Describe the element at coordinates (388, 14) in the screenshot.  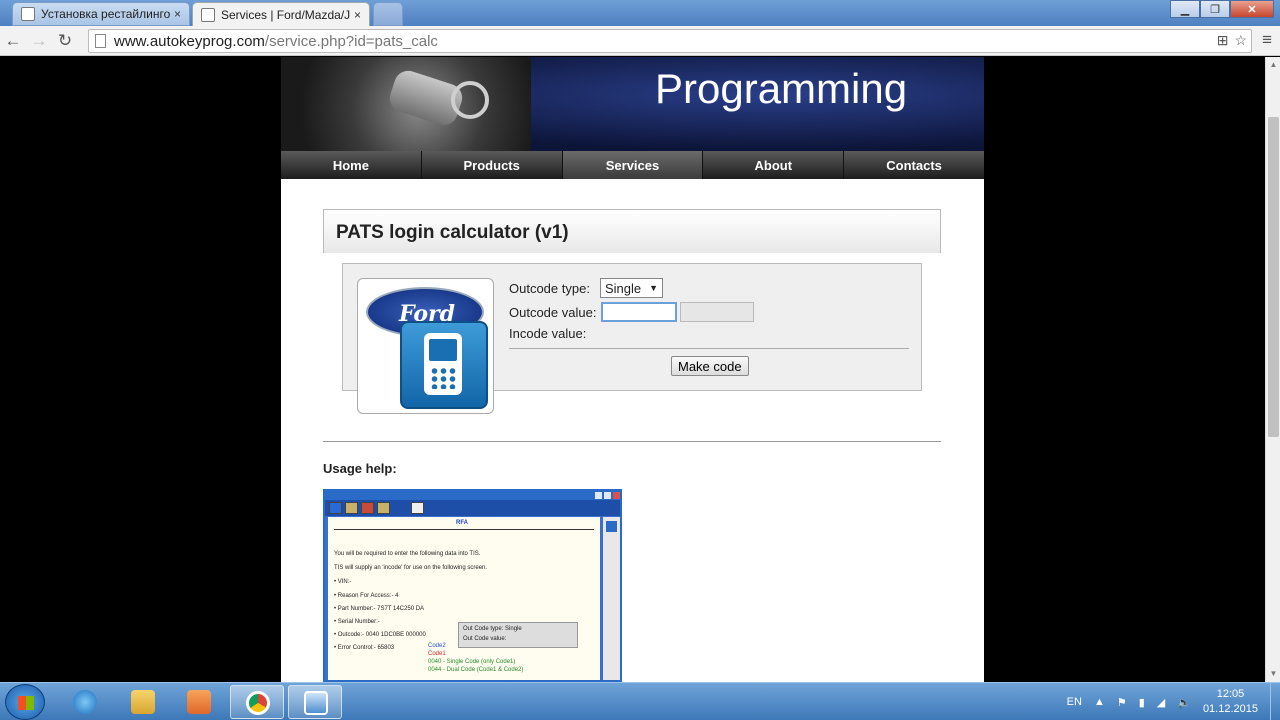
I see `new-tab-button` at that location.